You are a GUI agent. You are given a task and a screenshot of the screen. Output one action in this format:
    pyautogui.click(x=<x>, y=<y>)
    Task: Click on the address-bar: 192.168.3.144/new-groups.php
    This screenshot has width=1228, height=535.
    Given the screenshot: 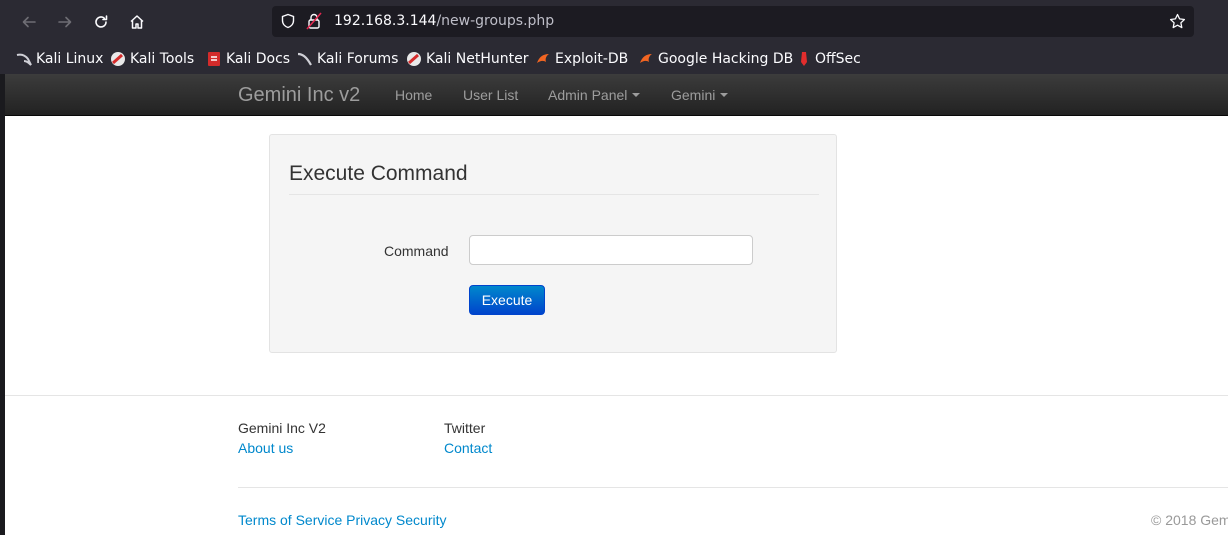 What is the action you would take?
    pyautogui.click(x=733, y=21)
    